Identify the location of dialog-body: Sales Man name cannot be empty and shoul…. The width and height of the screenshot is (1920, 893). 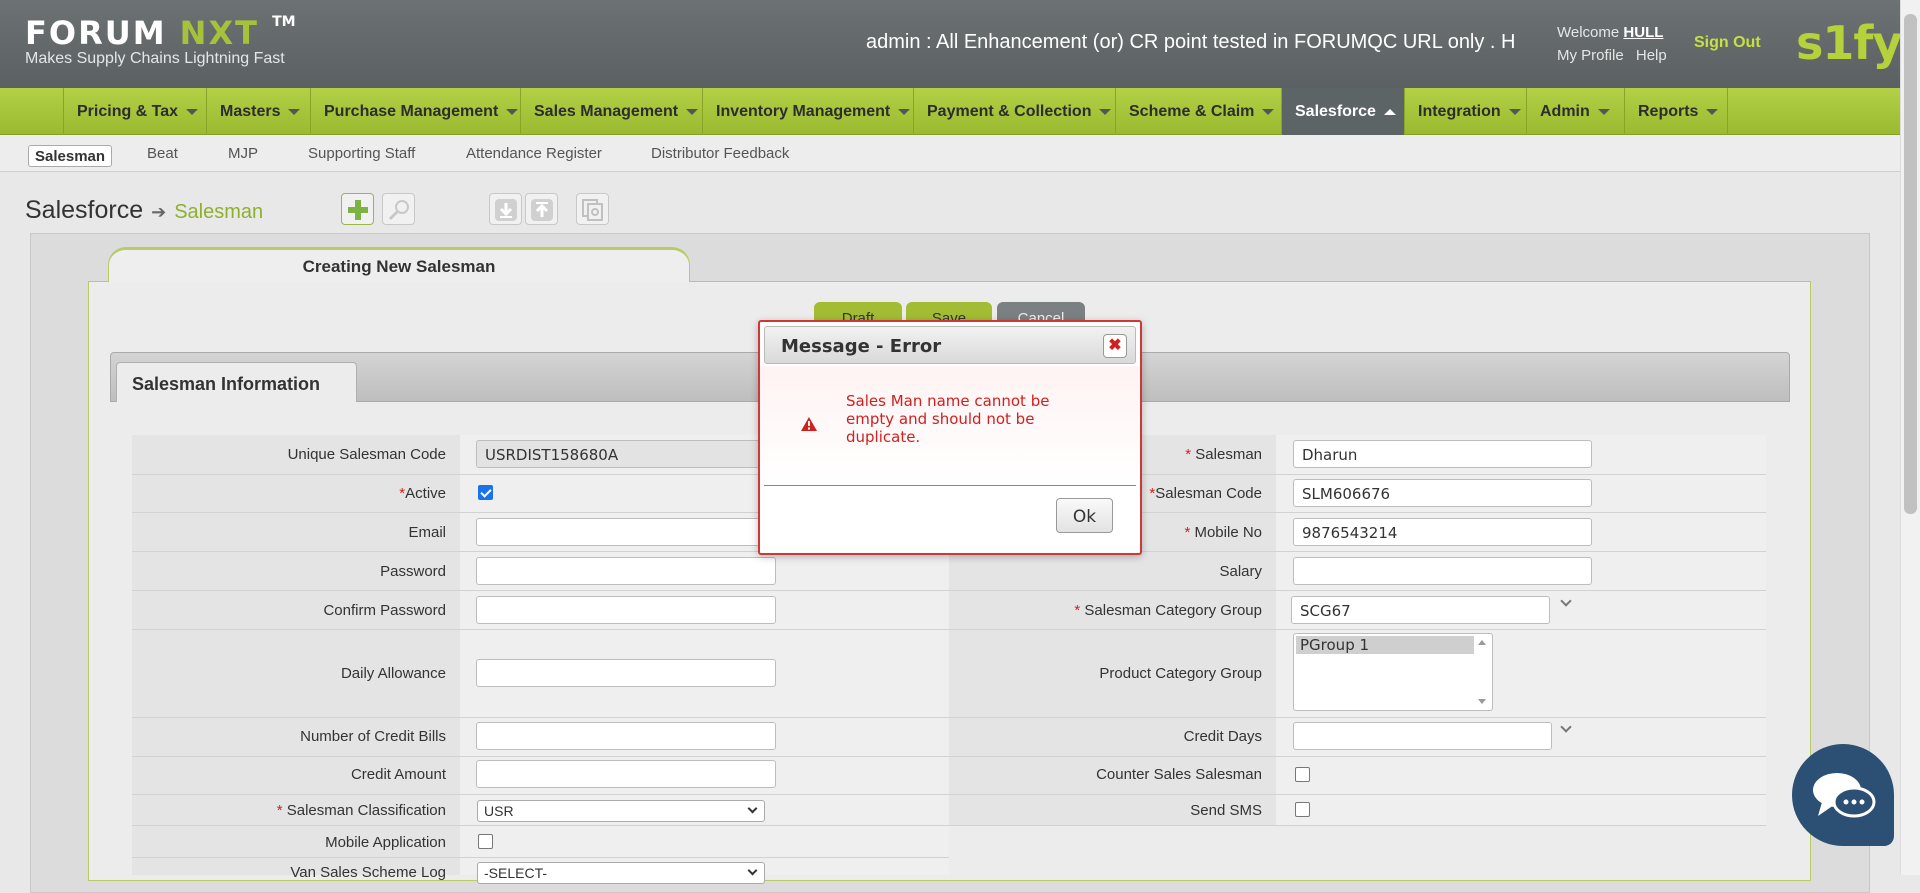
(950, 426).